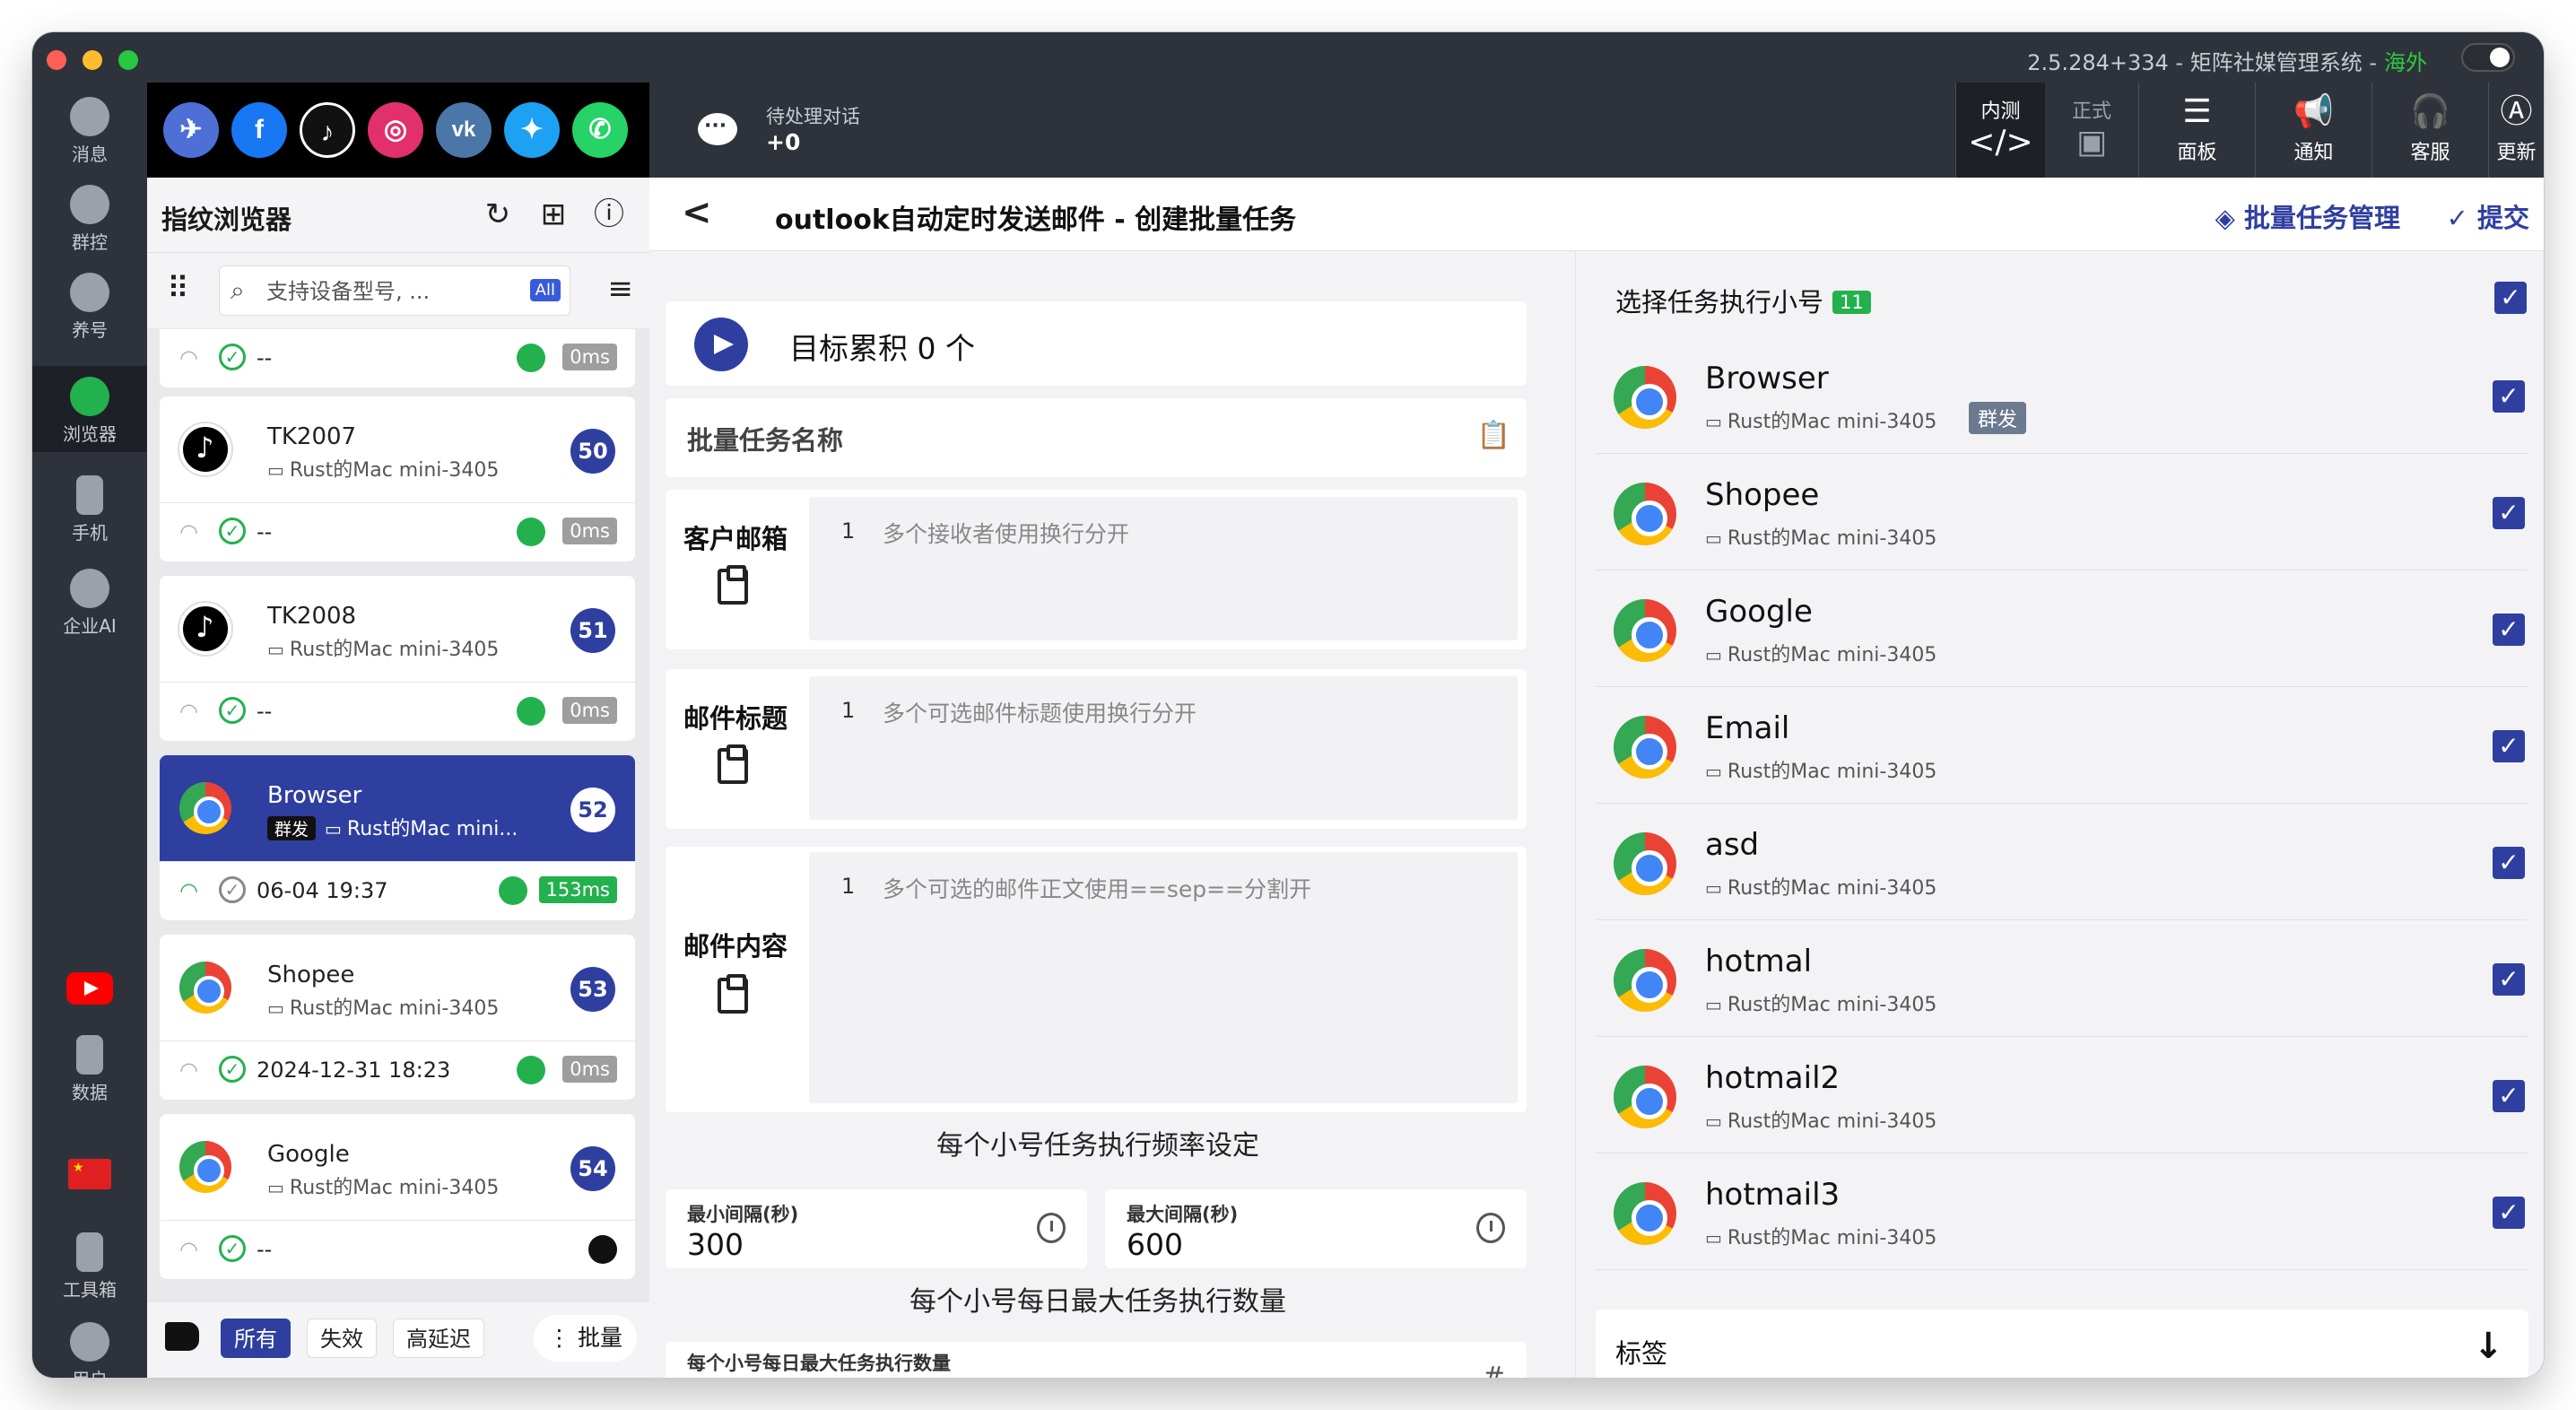  What do you see at coordinates (259, 130) in the screenshot?
I see `facebook-icon: f` at bounding box center [259, 130].